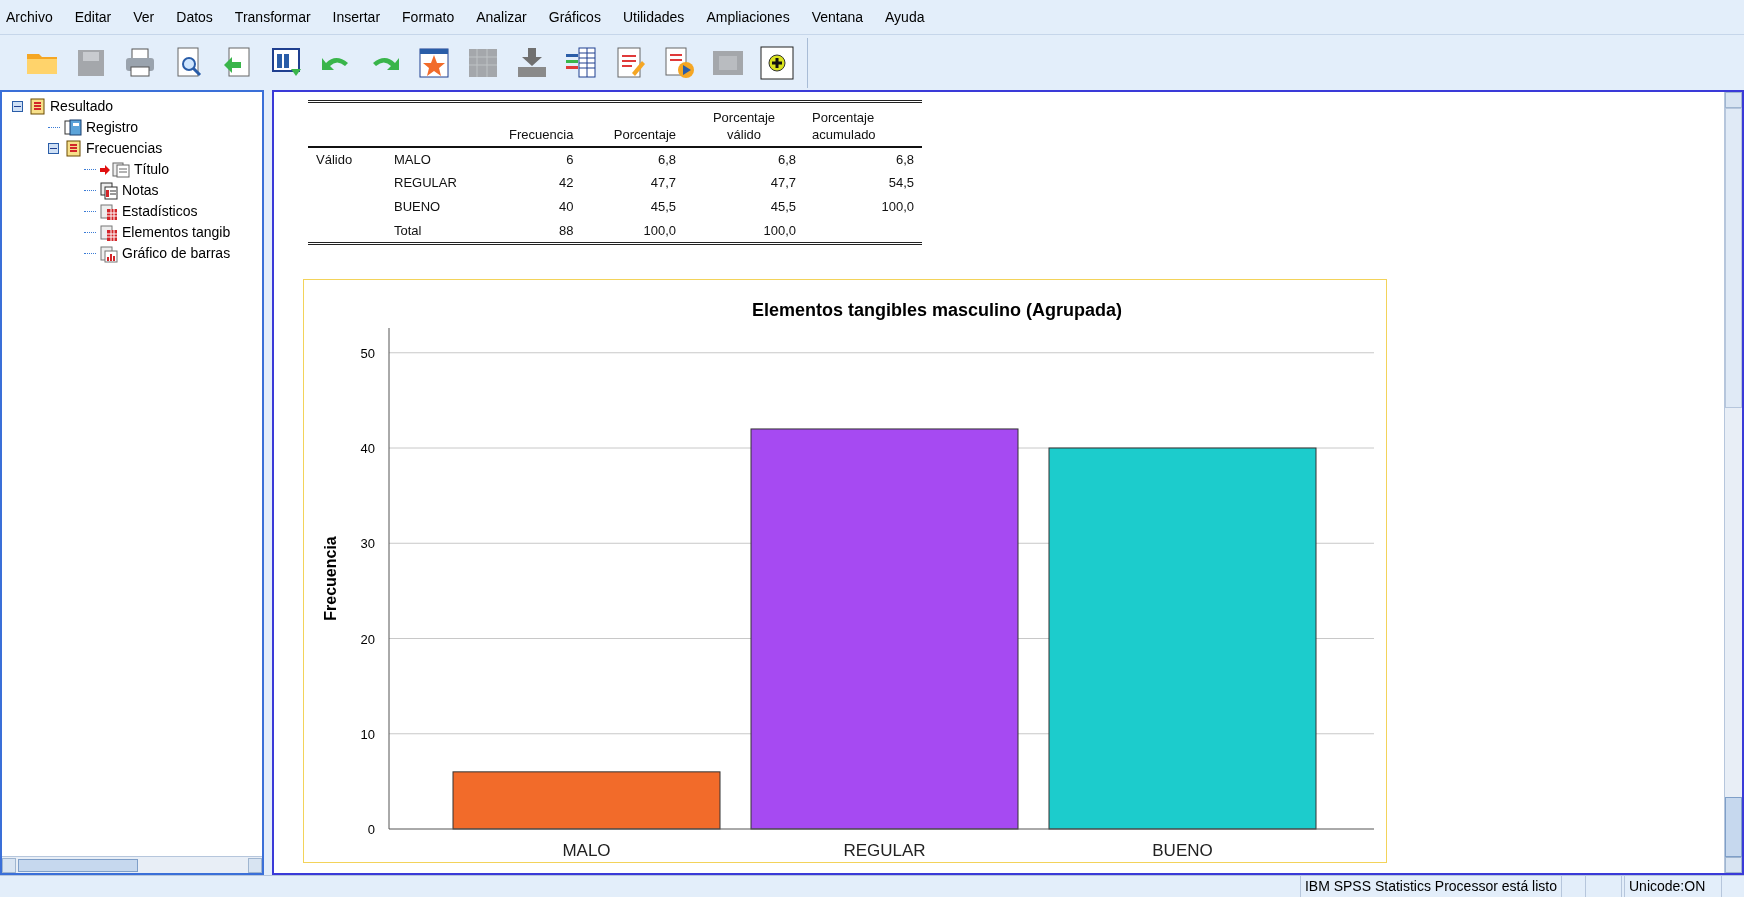 This screenshot has height=897, width=1744. What do you see at coordinates (367, 734) in the screenshot?
I see `y-tick-label: 10` at bounding box center [367, 734].